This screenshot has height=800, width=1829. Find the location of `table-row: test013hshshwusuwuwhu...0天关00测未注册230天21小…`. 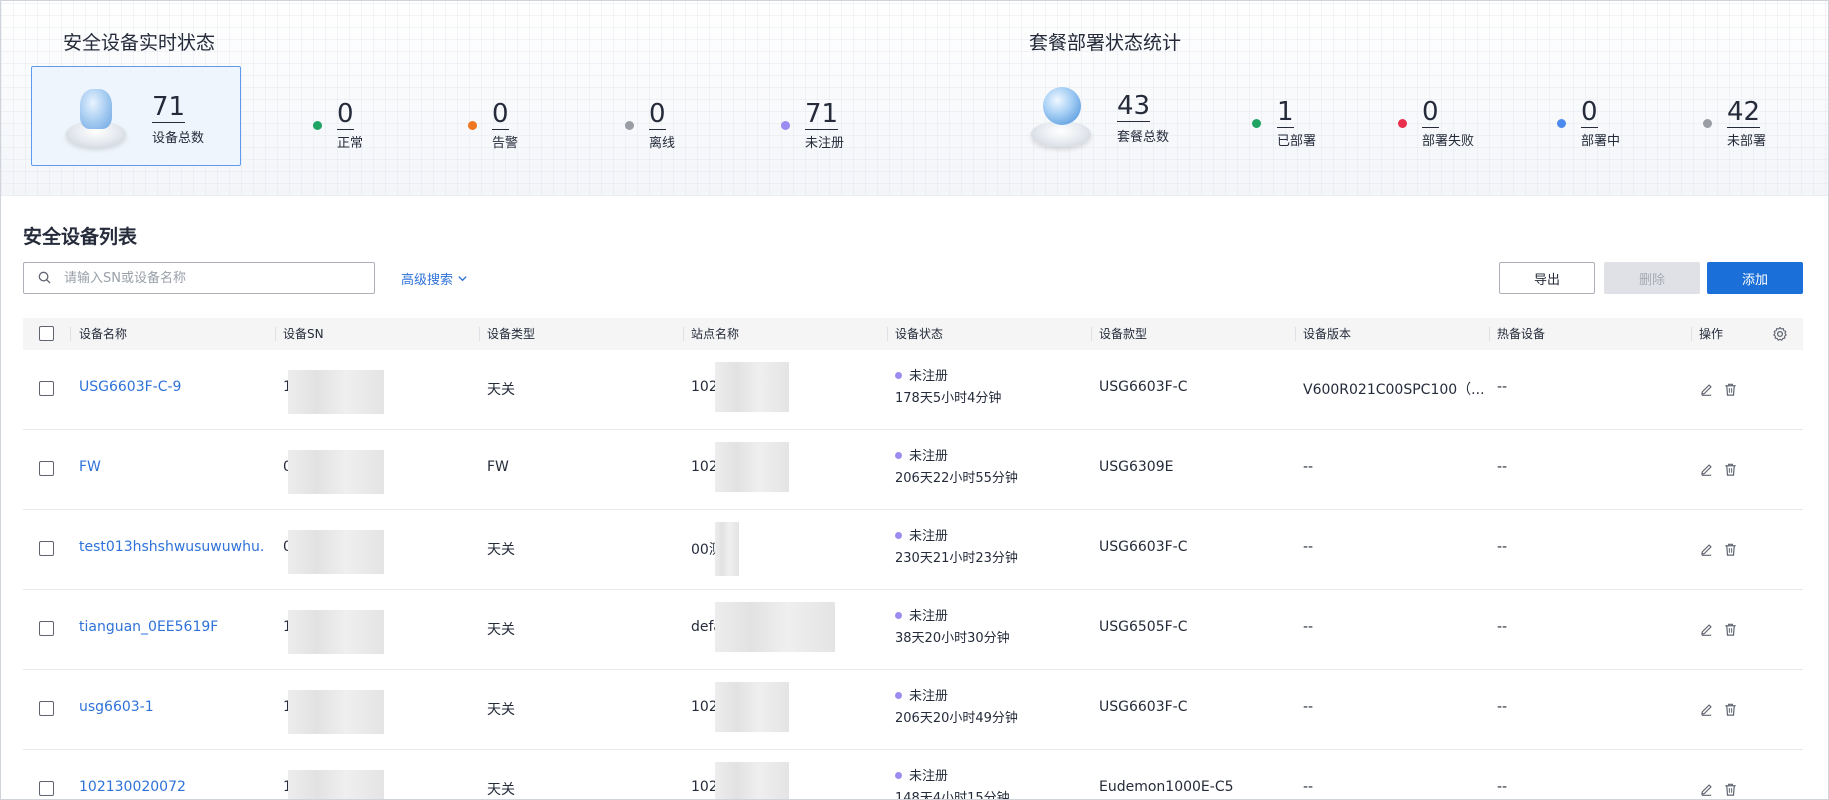

table-row: test013hshshwusuwuwhu...0天关00测未注册230天21小… is located at coordinates (913, 550).